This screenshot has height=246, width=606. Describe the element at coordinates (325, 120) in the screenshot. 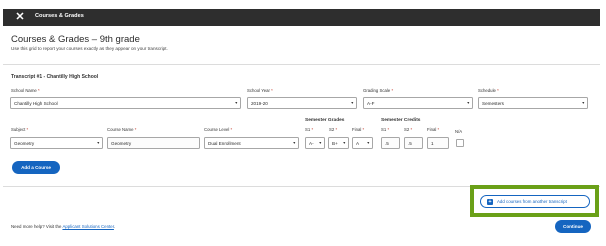

I see `semester-grades-label: Semester Grades` at that location.